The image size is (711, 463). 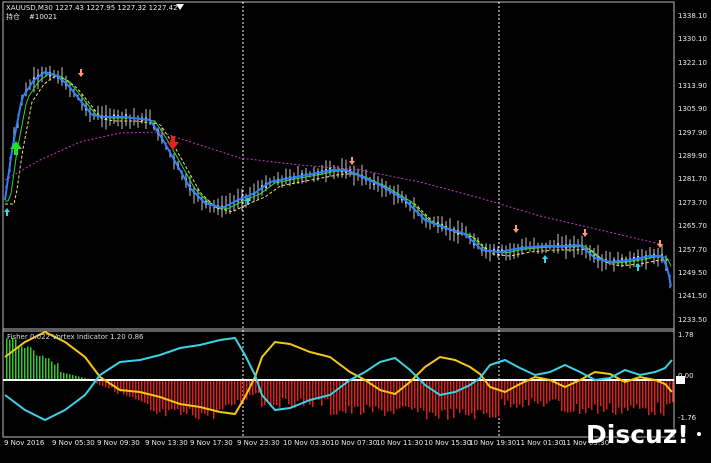 I want to click on indicator-tick: 0.00, so click(x=686, y=376).